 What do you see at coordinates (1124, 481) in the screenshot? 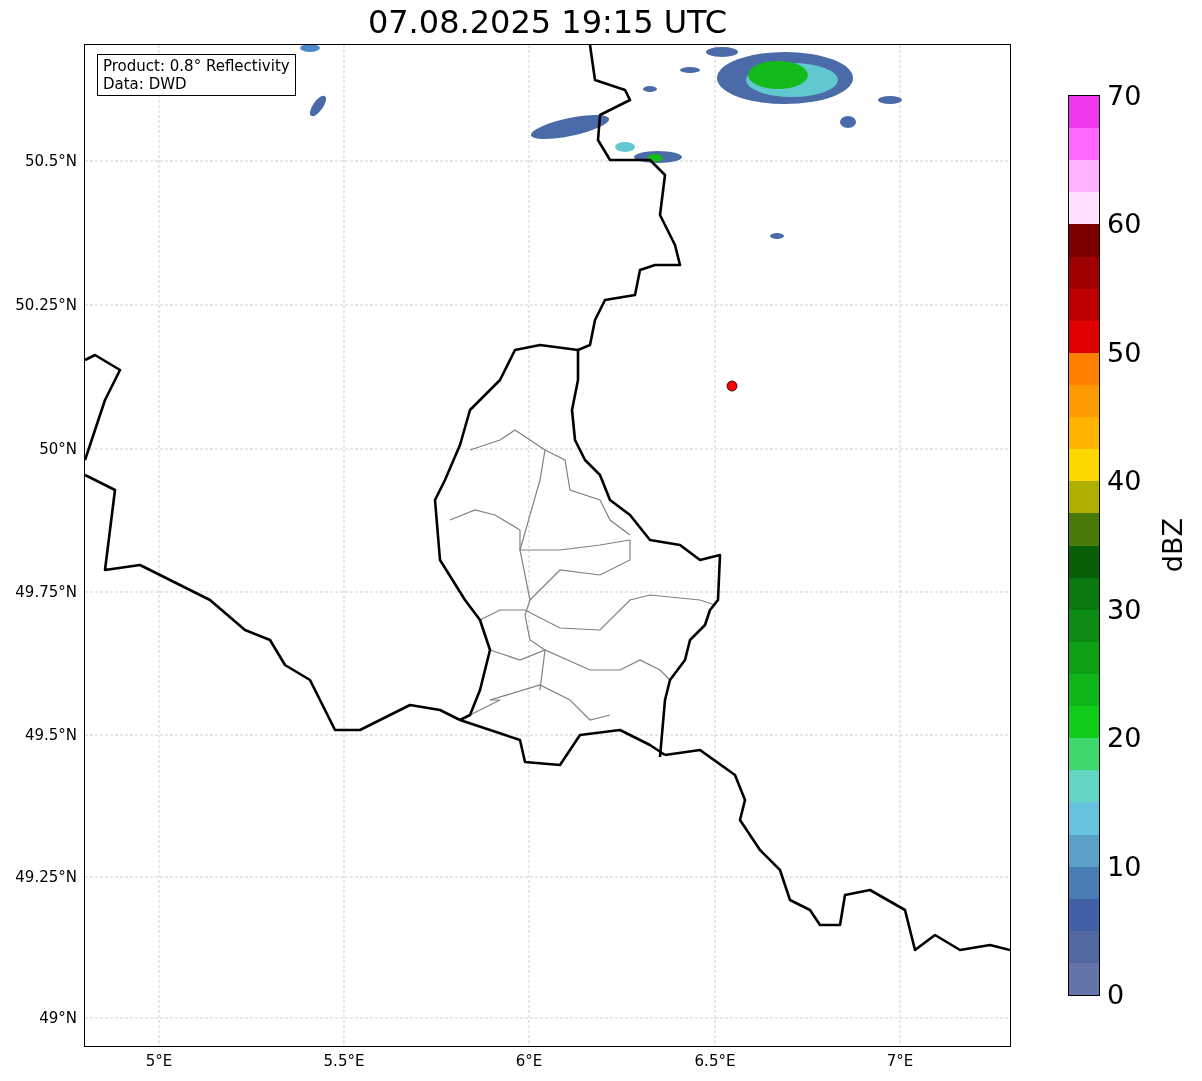
I see `scale-label: 40` at bounding box center [1124, 481].